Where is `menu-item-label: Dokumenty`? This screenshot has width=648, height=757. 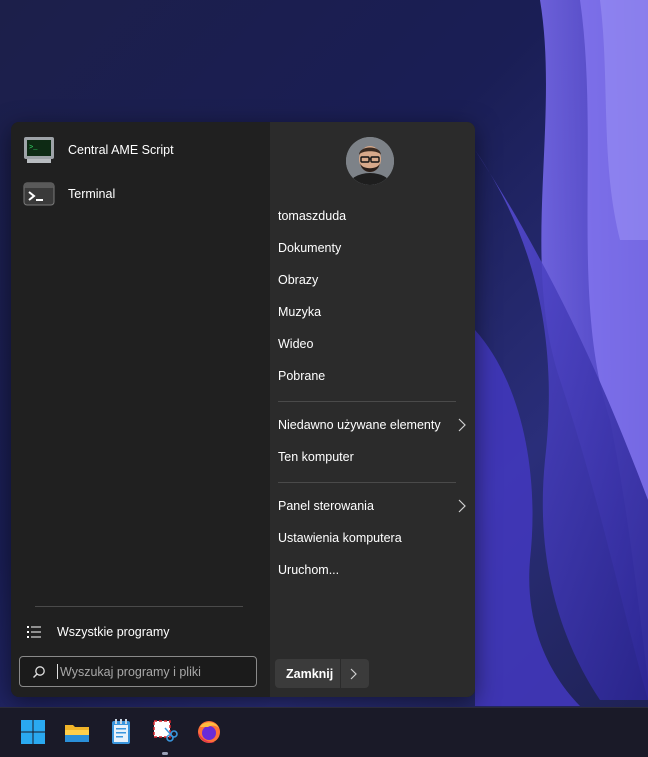
menu-item-label: Dokumenty is located at coordinates (310, 248).